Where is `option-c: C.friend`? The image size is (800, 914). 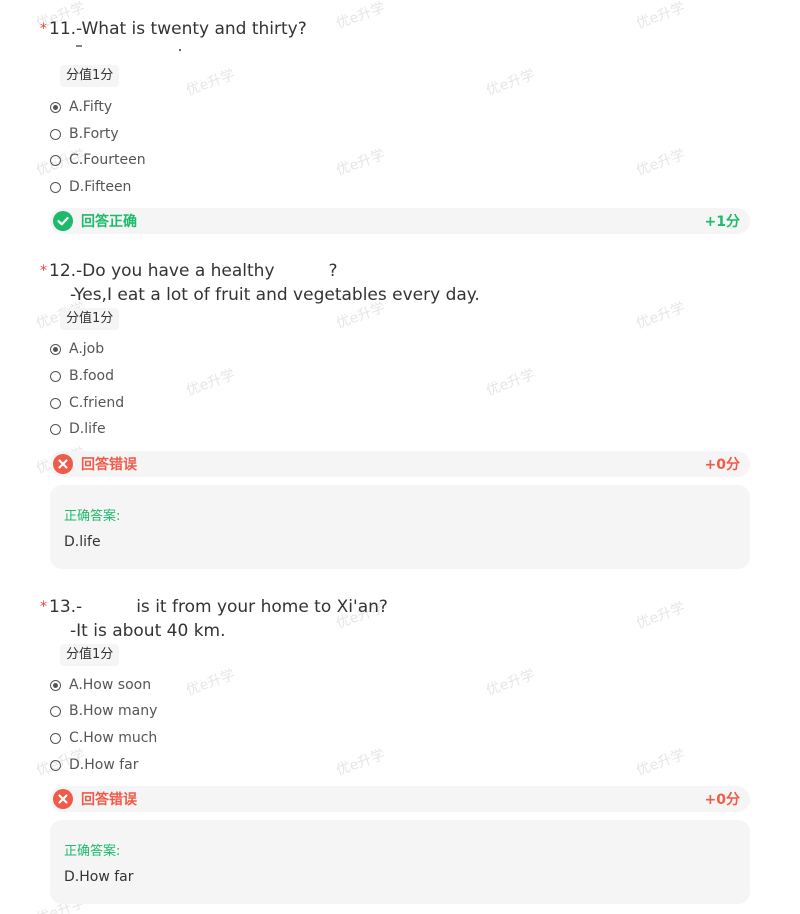 option-c: C.friend is located at coordinates (87, 403).